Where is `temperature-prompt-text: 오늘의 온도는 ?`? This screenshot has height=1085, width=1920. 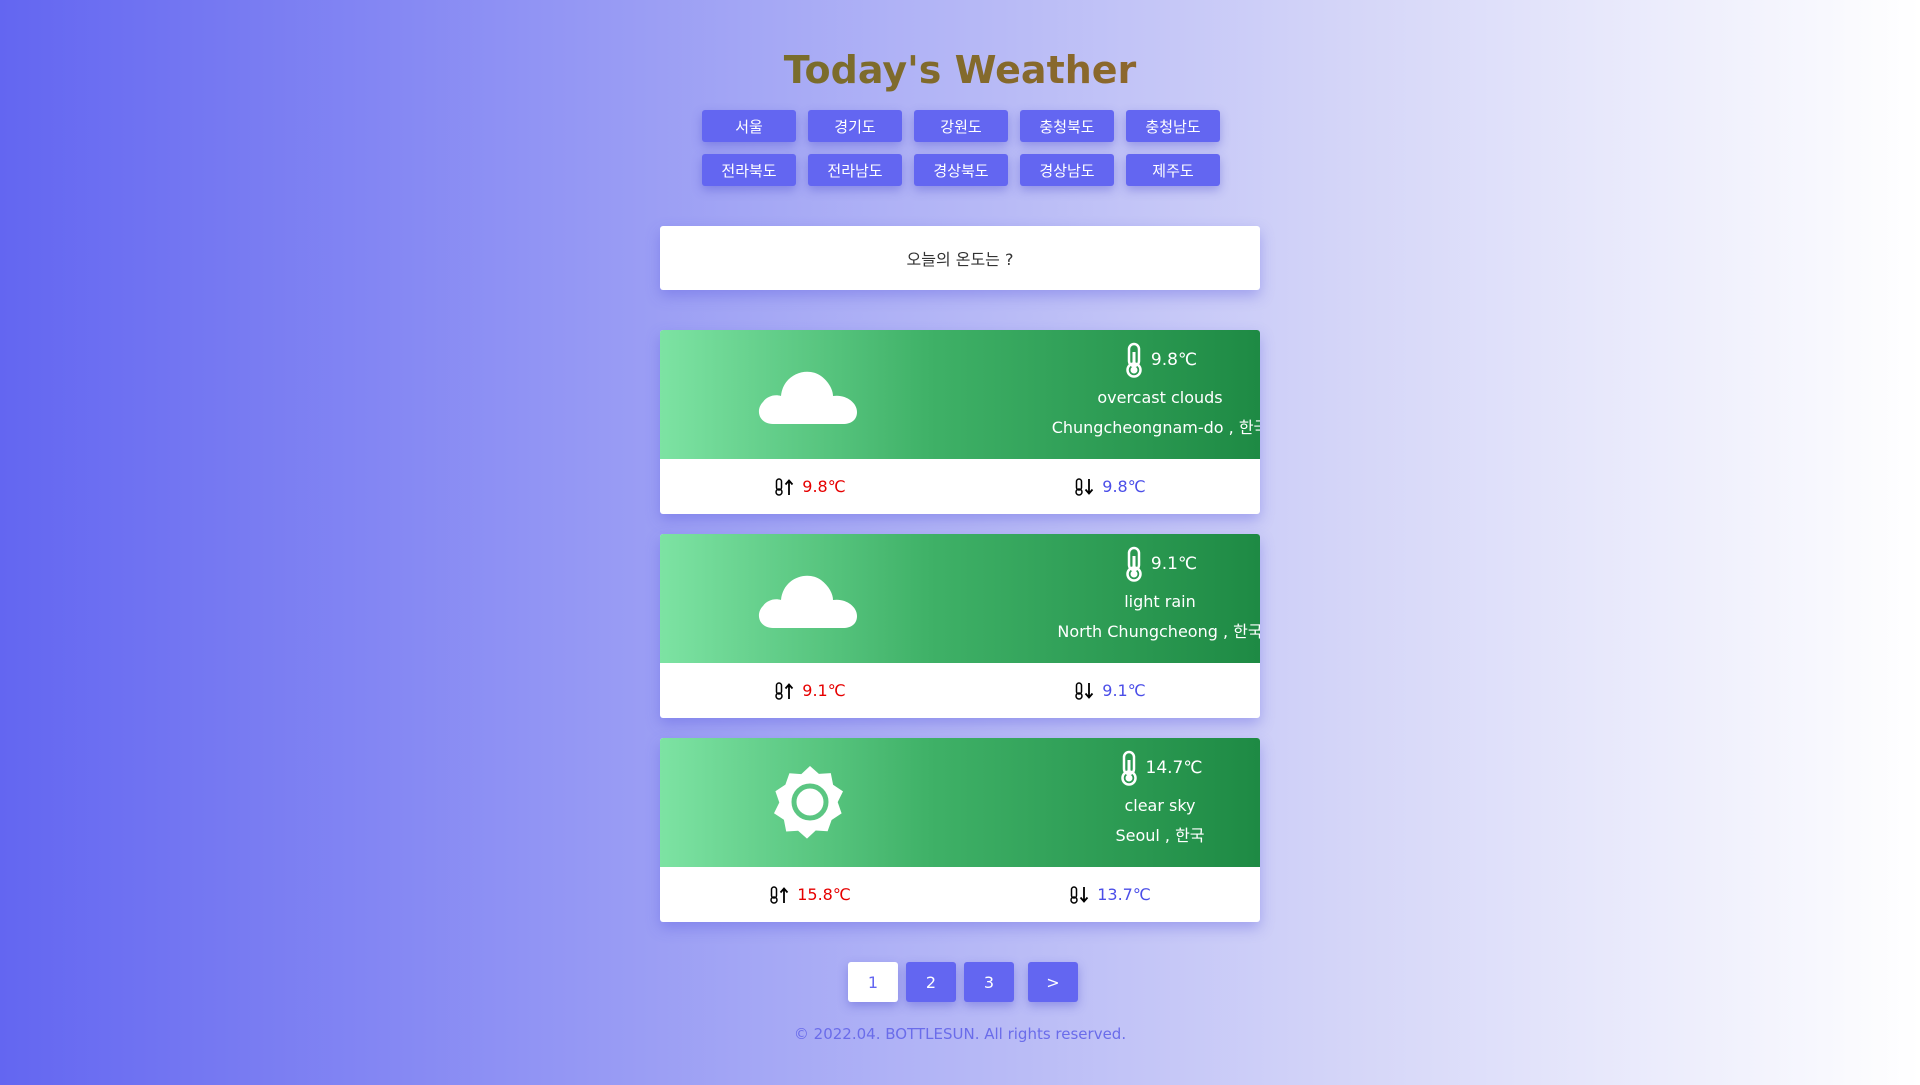 temperature-prompt-text: 오늘의 온도는 ? is located at coordinates (960, 259).